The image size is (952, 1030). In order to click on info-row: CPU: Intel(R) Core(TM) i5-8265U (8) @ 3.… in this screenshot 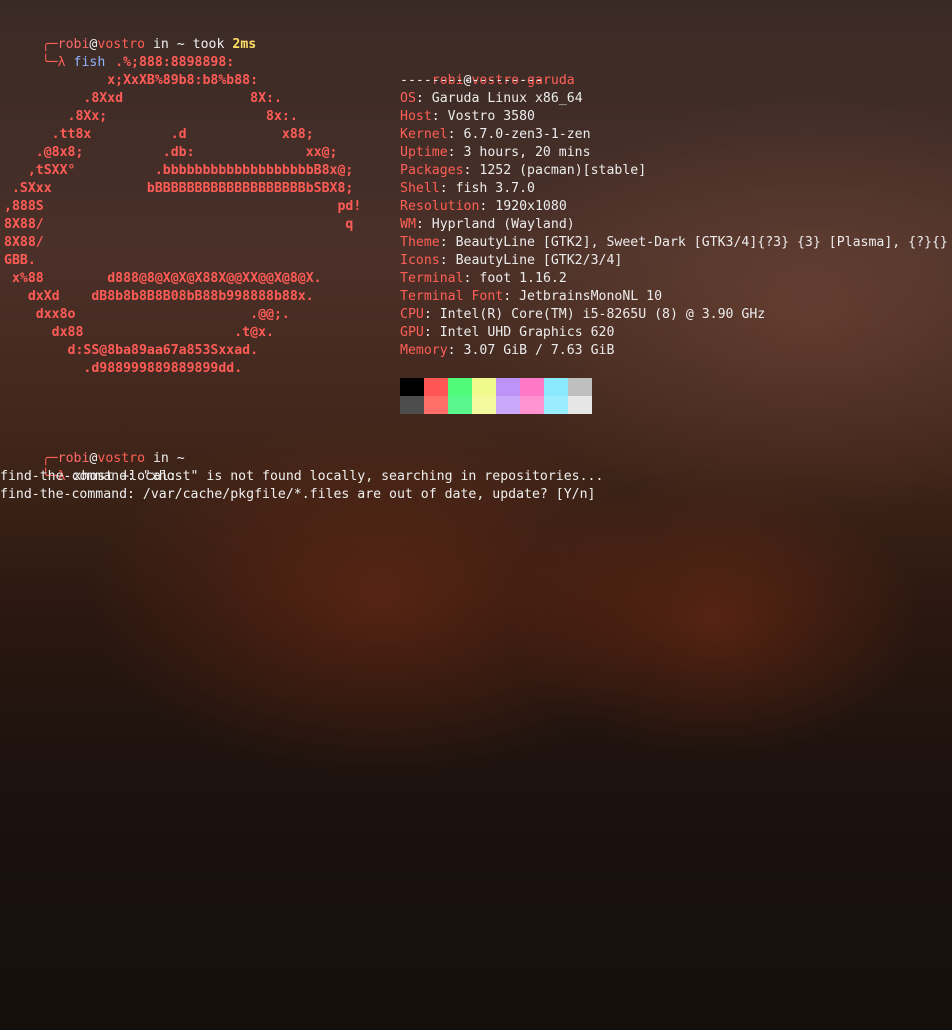, I will do `click(582, 315)`.